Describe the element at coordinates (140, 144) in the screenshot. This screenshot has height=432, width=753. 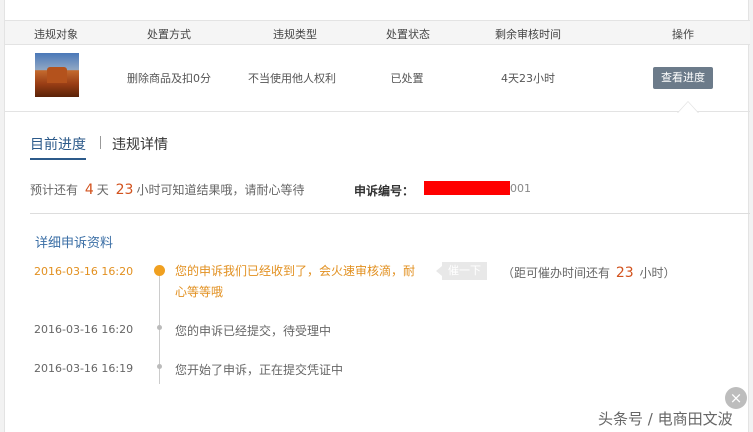
I see `tab-violation-details: 违规详情` at that location.